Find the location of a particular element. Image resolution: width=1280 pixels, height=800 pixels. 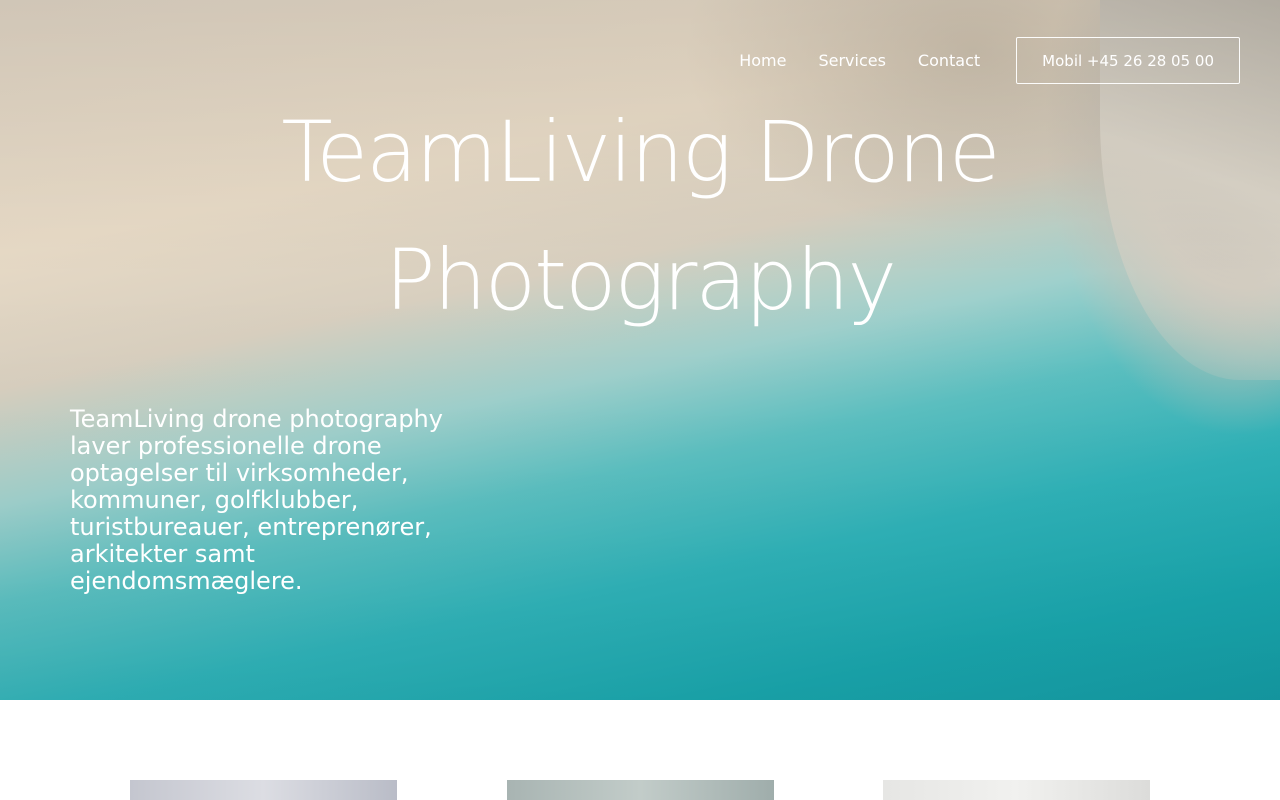

nav-contact-link: Contact is located at coordinates (949, 60).